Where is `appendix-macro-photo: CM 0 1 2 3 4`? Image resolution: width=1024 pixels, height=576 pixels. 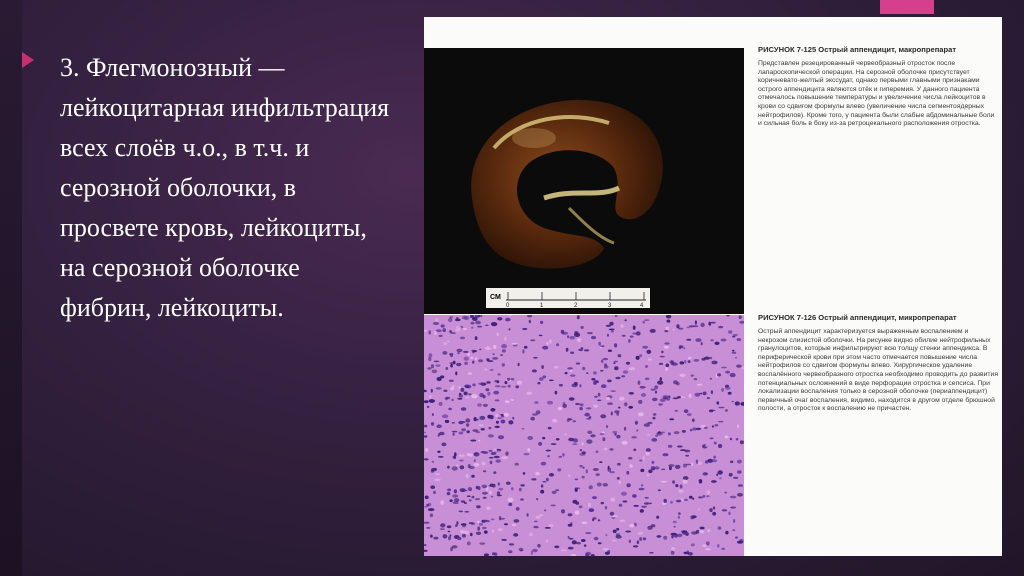
appendix-macro-photo: CM 0 1 2 3 4 is located at coordinates (584, 181).